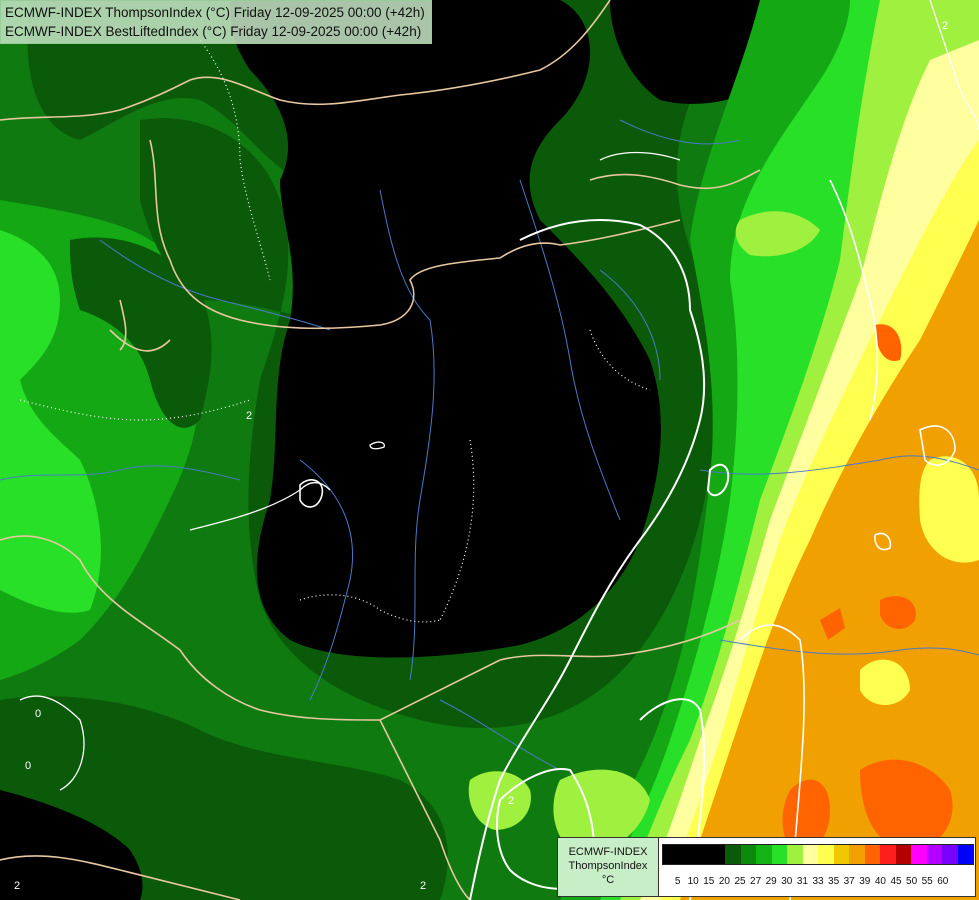 This screenshot has width=979, height=900. What do you see at coordinates (608, 852) in the screenshot?
I see `legend-model: ECMWF-INDEX` at bounding box center [608, 852].